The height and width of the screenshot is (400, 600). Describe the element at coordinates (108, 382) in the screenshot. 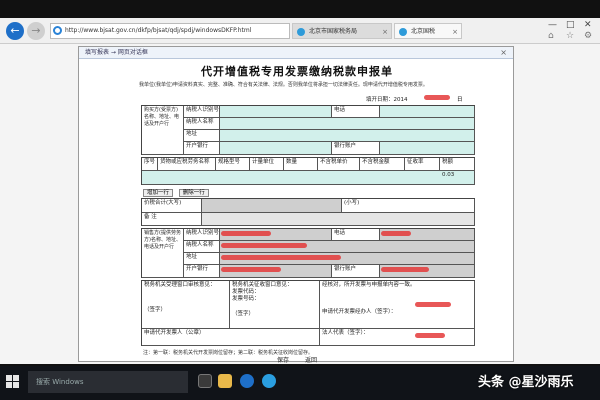

I see `taskbar-search-input: 搜索 Windows` at that location.